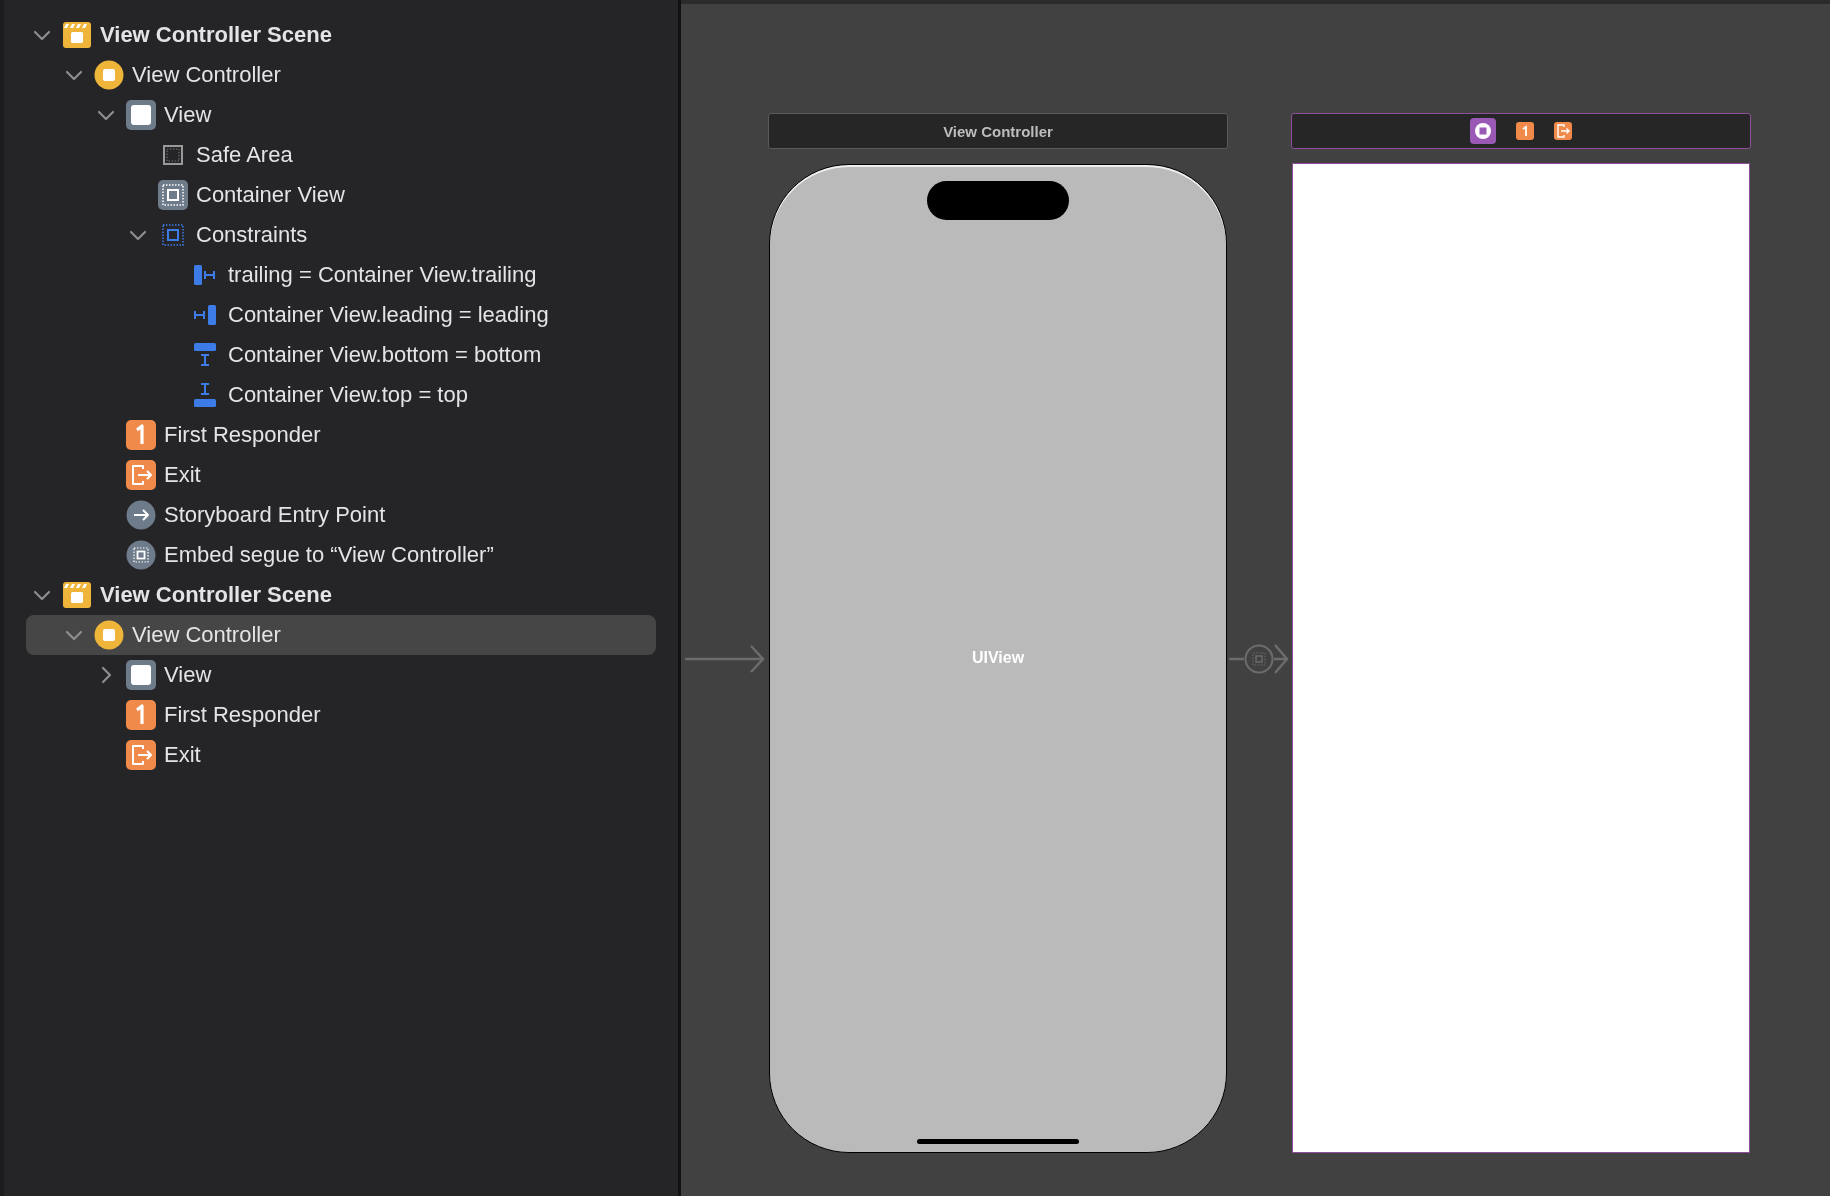 The width and height of the screenshot is (1830, 1196). Describe the element at coordinates (388, 315) in the screenshot. I see `outline-item-label: Container View.leading = leading` at that location.